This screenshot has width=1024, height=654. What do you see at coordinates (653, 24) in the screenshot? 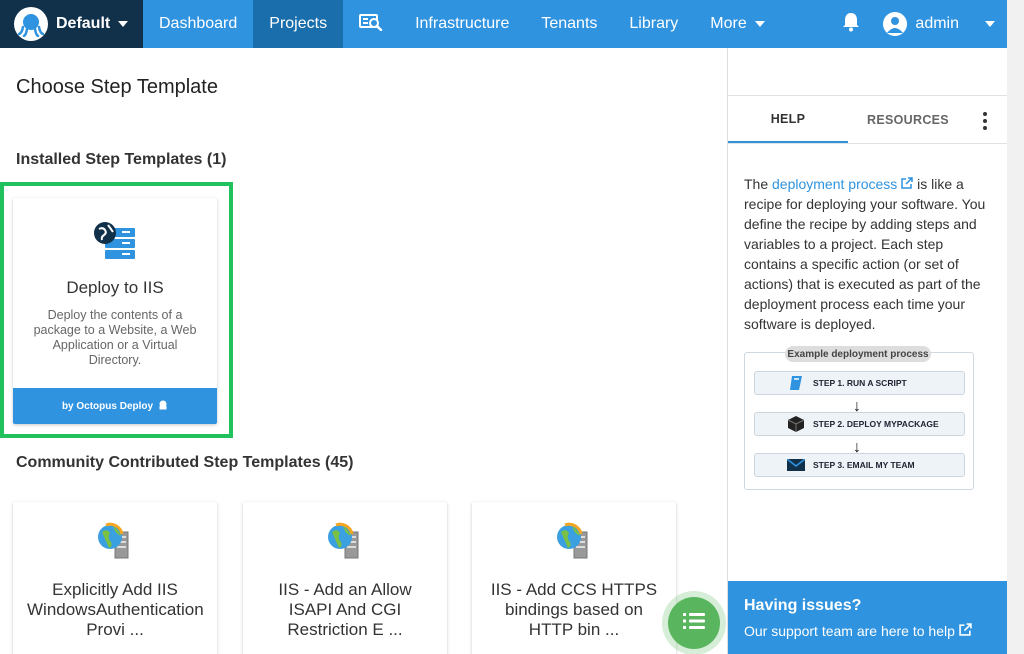
I see `nav-library: Library` at bounding box center [653, 24].